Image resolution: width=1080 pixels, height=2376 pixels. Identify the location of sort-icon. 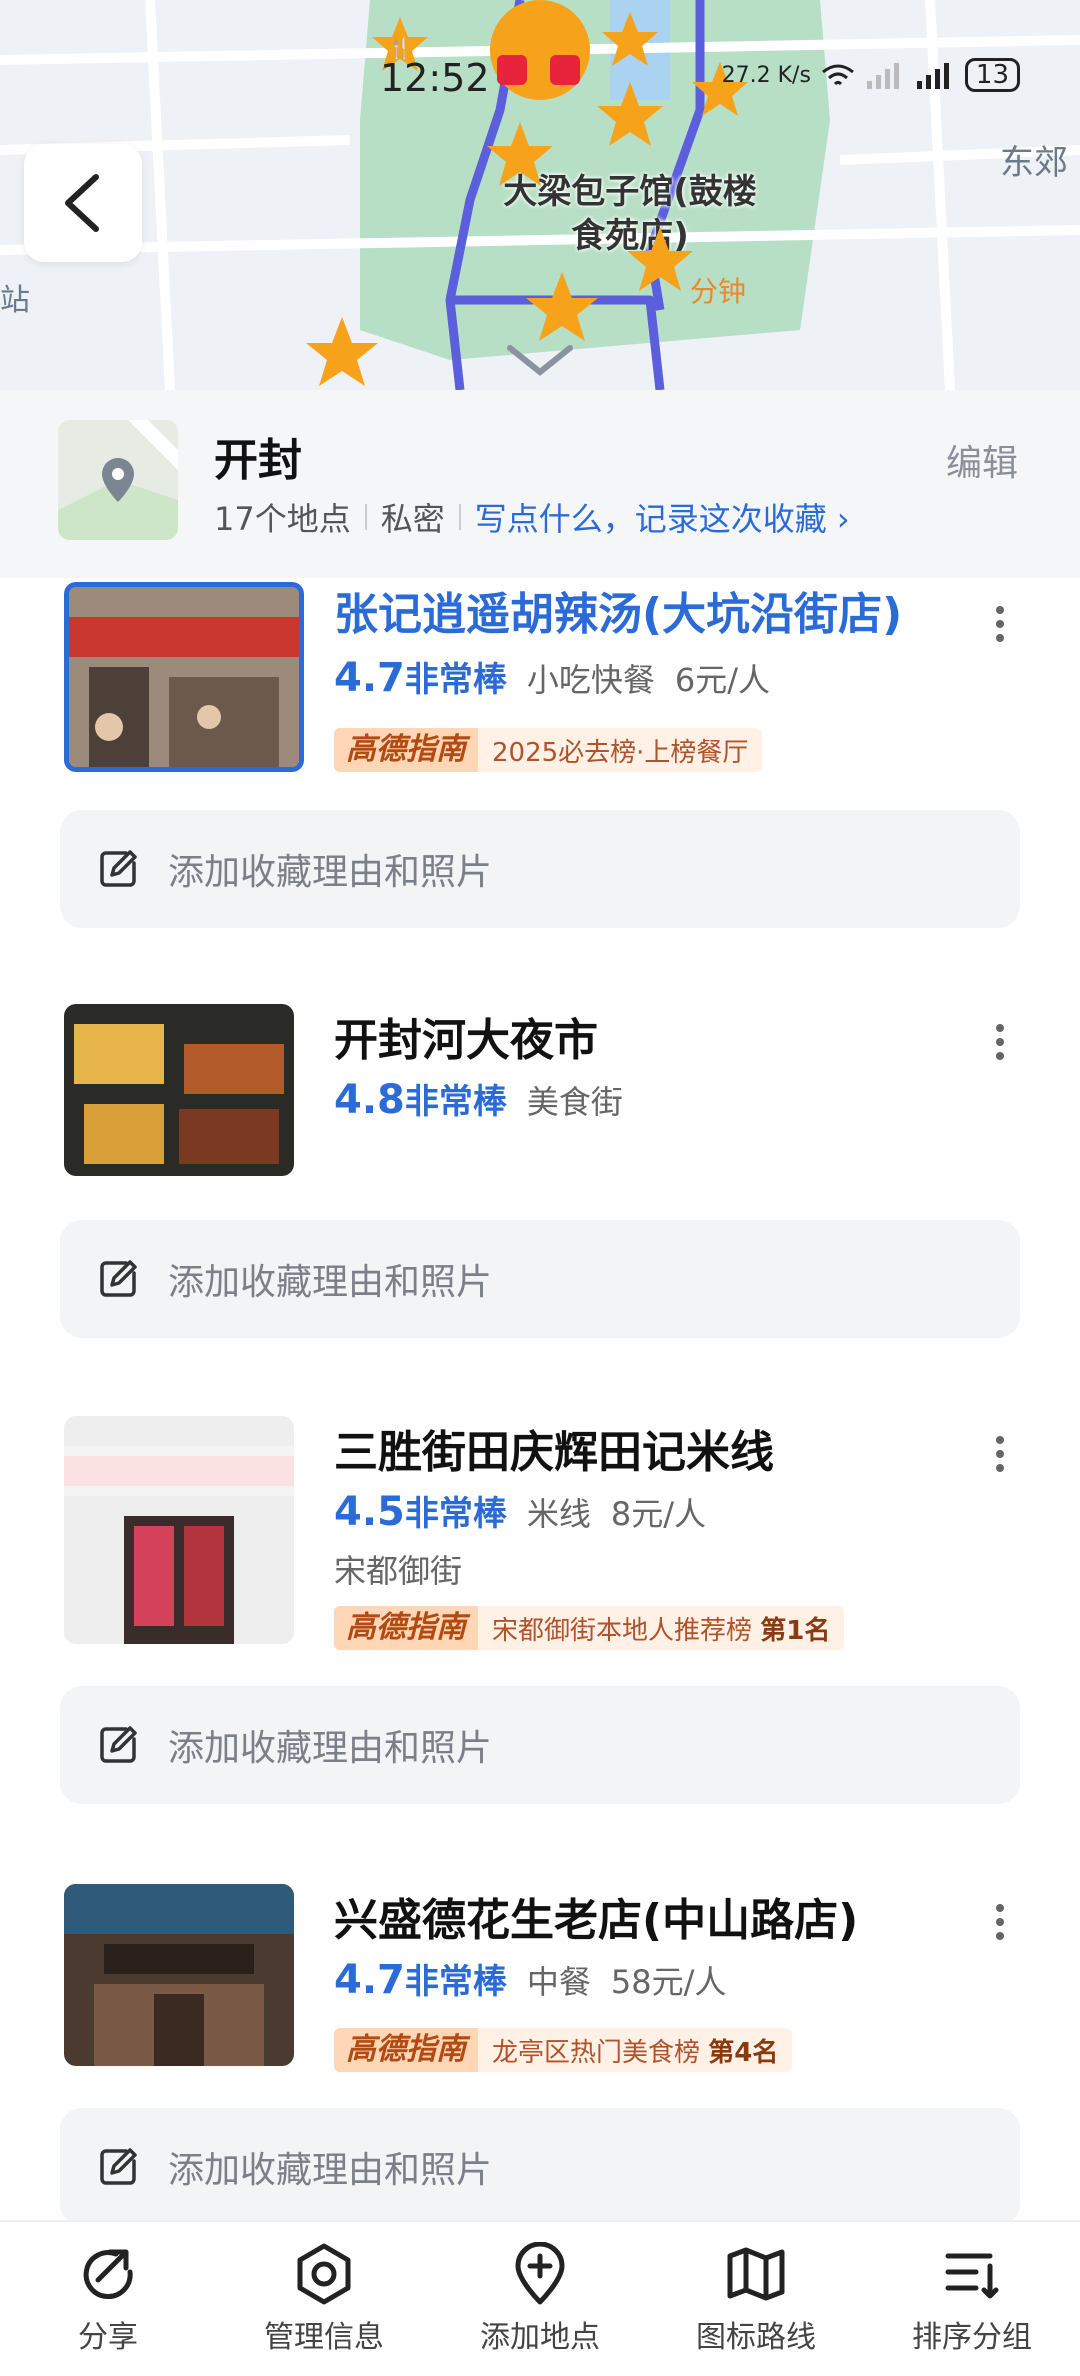
(972, 2276).